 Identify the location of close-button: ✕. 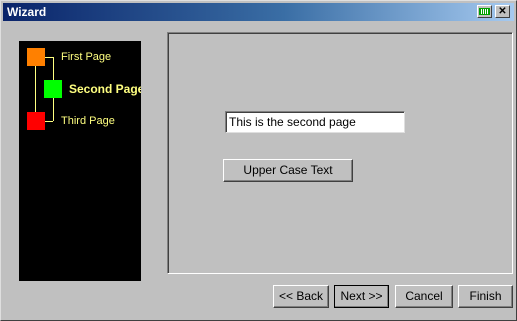
(502, 11).